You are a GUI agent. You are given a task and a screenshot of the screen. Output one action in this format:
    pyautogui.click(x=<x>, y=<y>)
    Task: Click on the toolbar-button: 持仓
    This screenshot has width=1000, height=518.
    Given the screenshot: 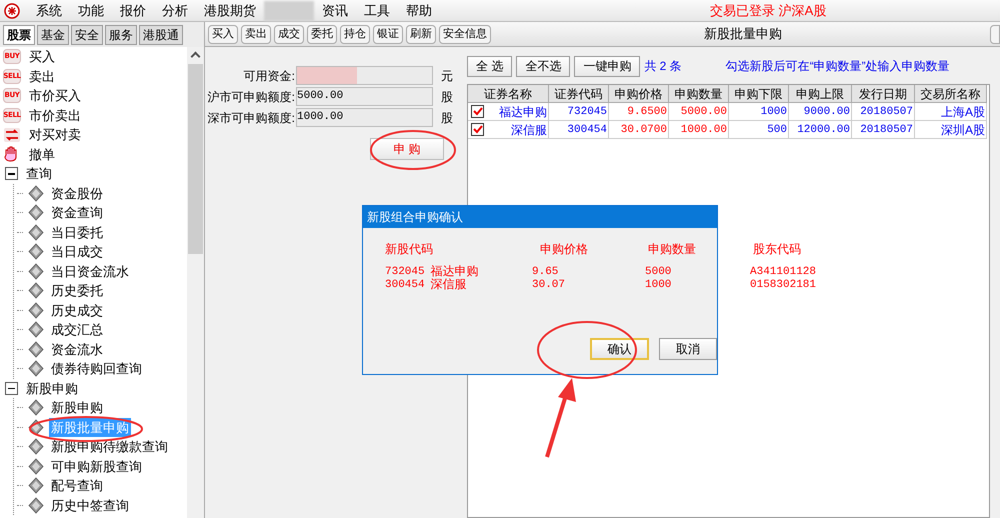 What is the action you would take?
    pyautogui.click(x=355, y=34)
    